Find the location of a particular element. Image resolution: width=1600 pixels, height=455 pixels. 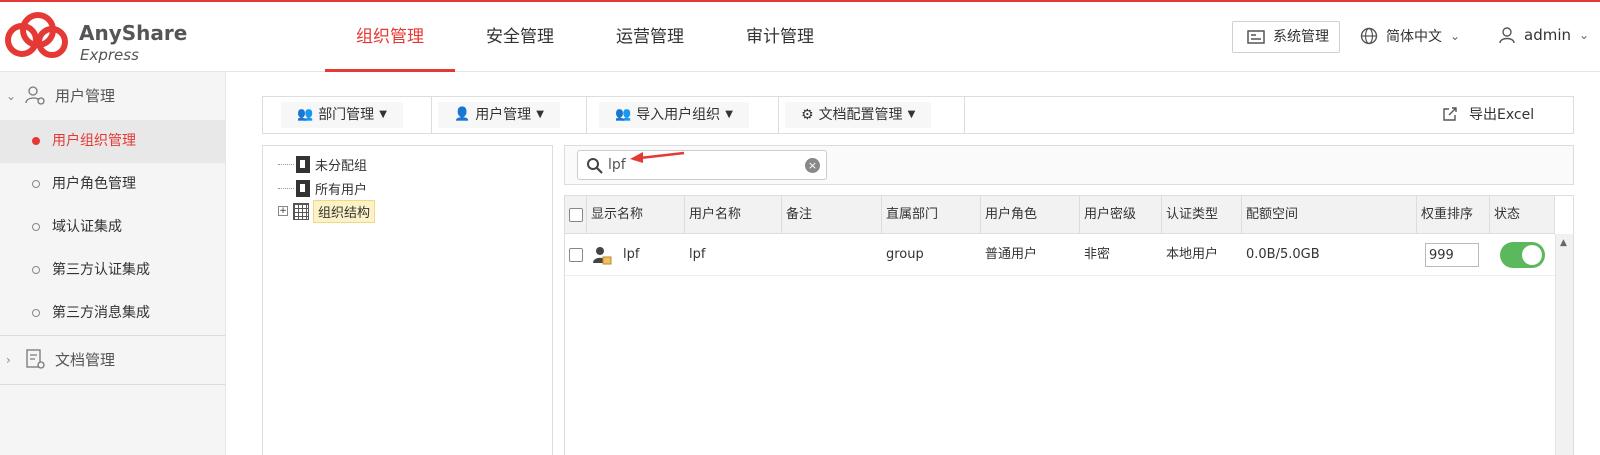

nav-audit-management: 审计管理 is located at coordinates (780, 37).